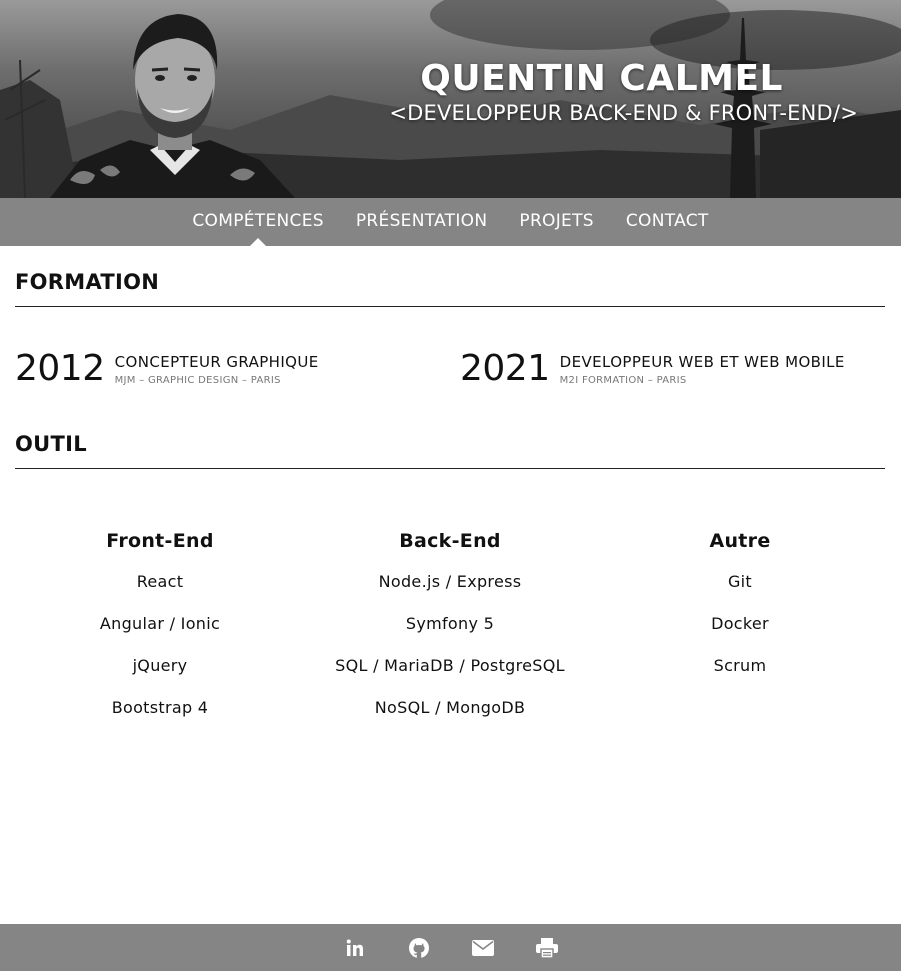 Image resolution: width=901 pixels, height=971 pixels. I want to click on email-icon, so click(483, 948).